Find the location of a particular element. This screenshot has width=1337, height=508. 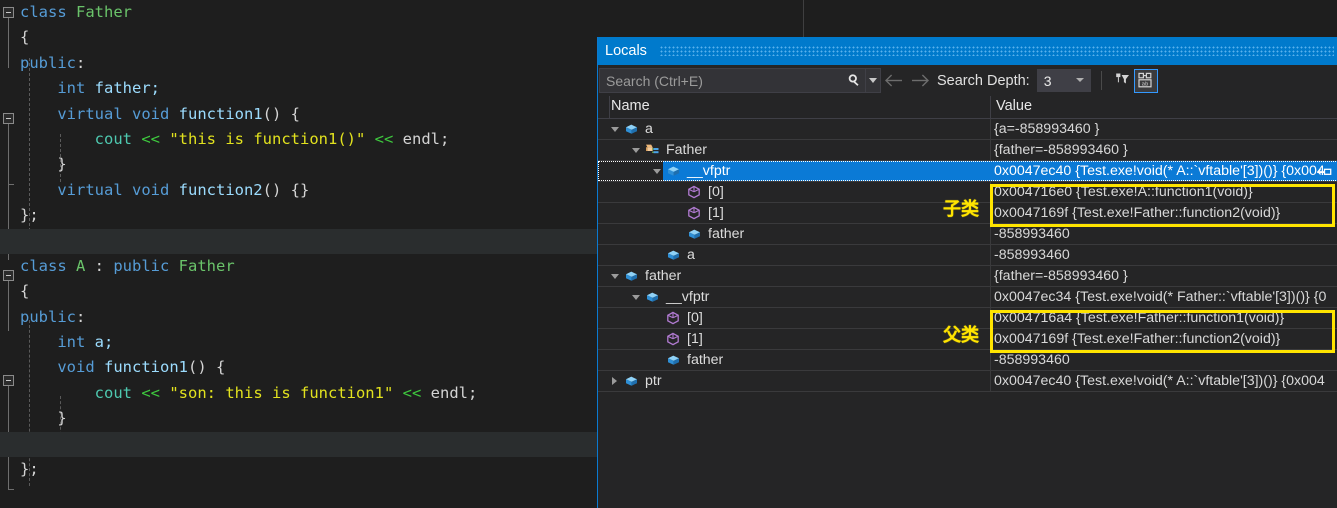

locals-title-bar: Locals is located at coordinates (967, 51).